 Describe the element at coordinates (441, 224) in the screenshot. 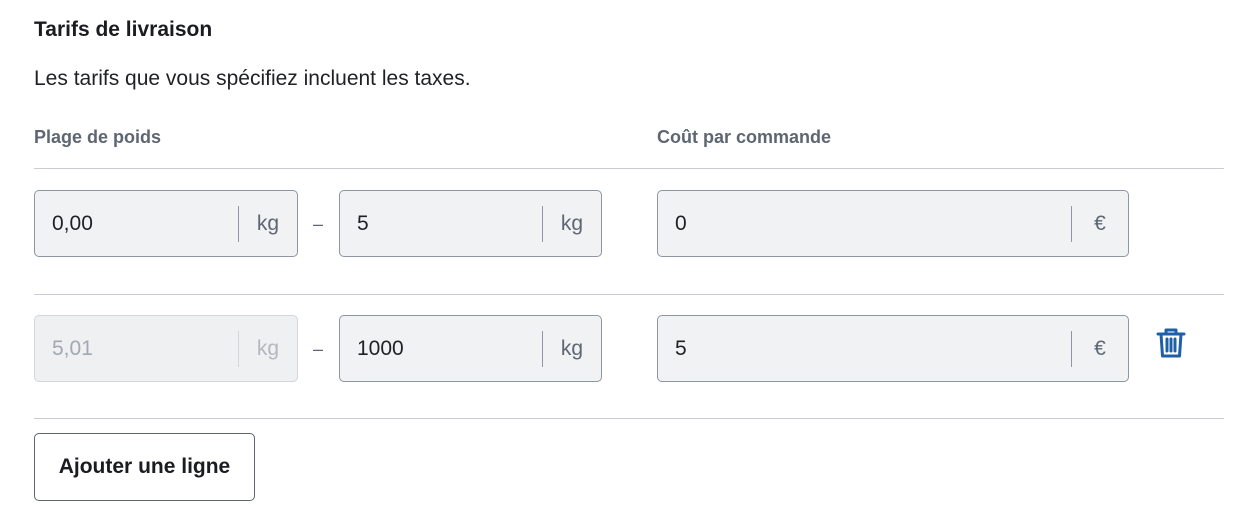

I see `row-1-max-weight-value: 5` at that location.